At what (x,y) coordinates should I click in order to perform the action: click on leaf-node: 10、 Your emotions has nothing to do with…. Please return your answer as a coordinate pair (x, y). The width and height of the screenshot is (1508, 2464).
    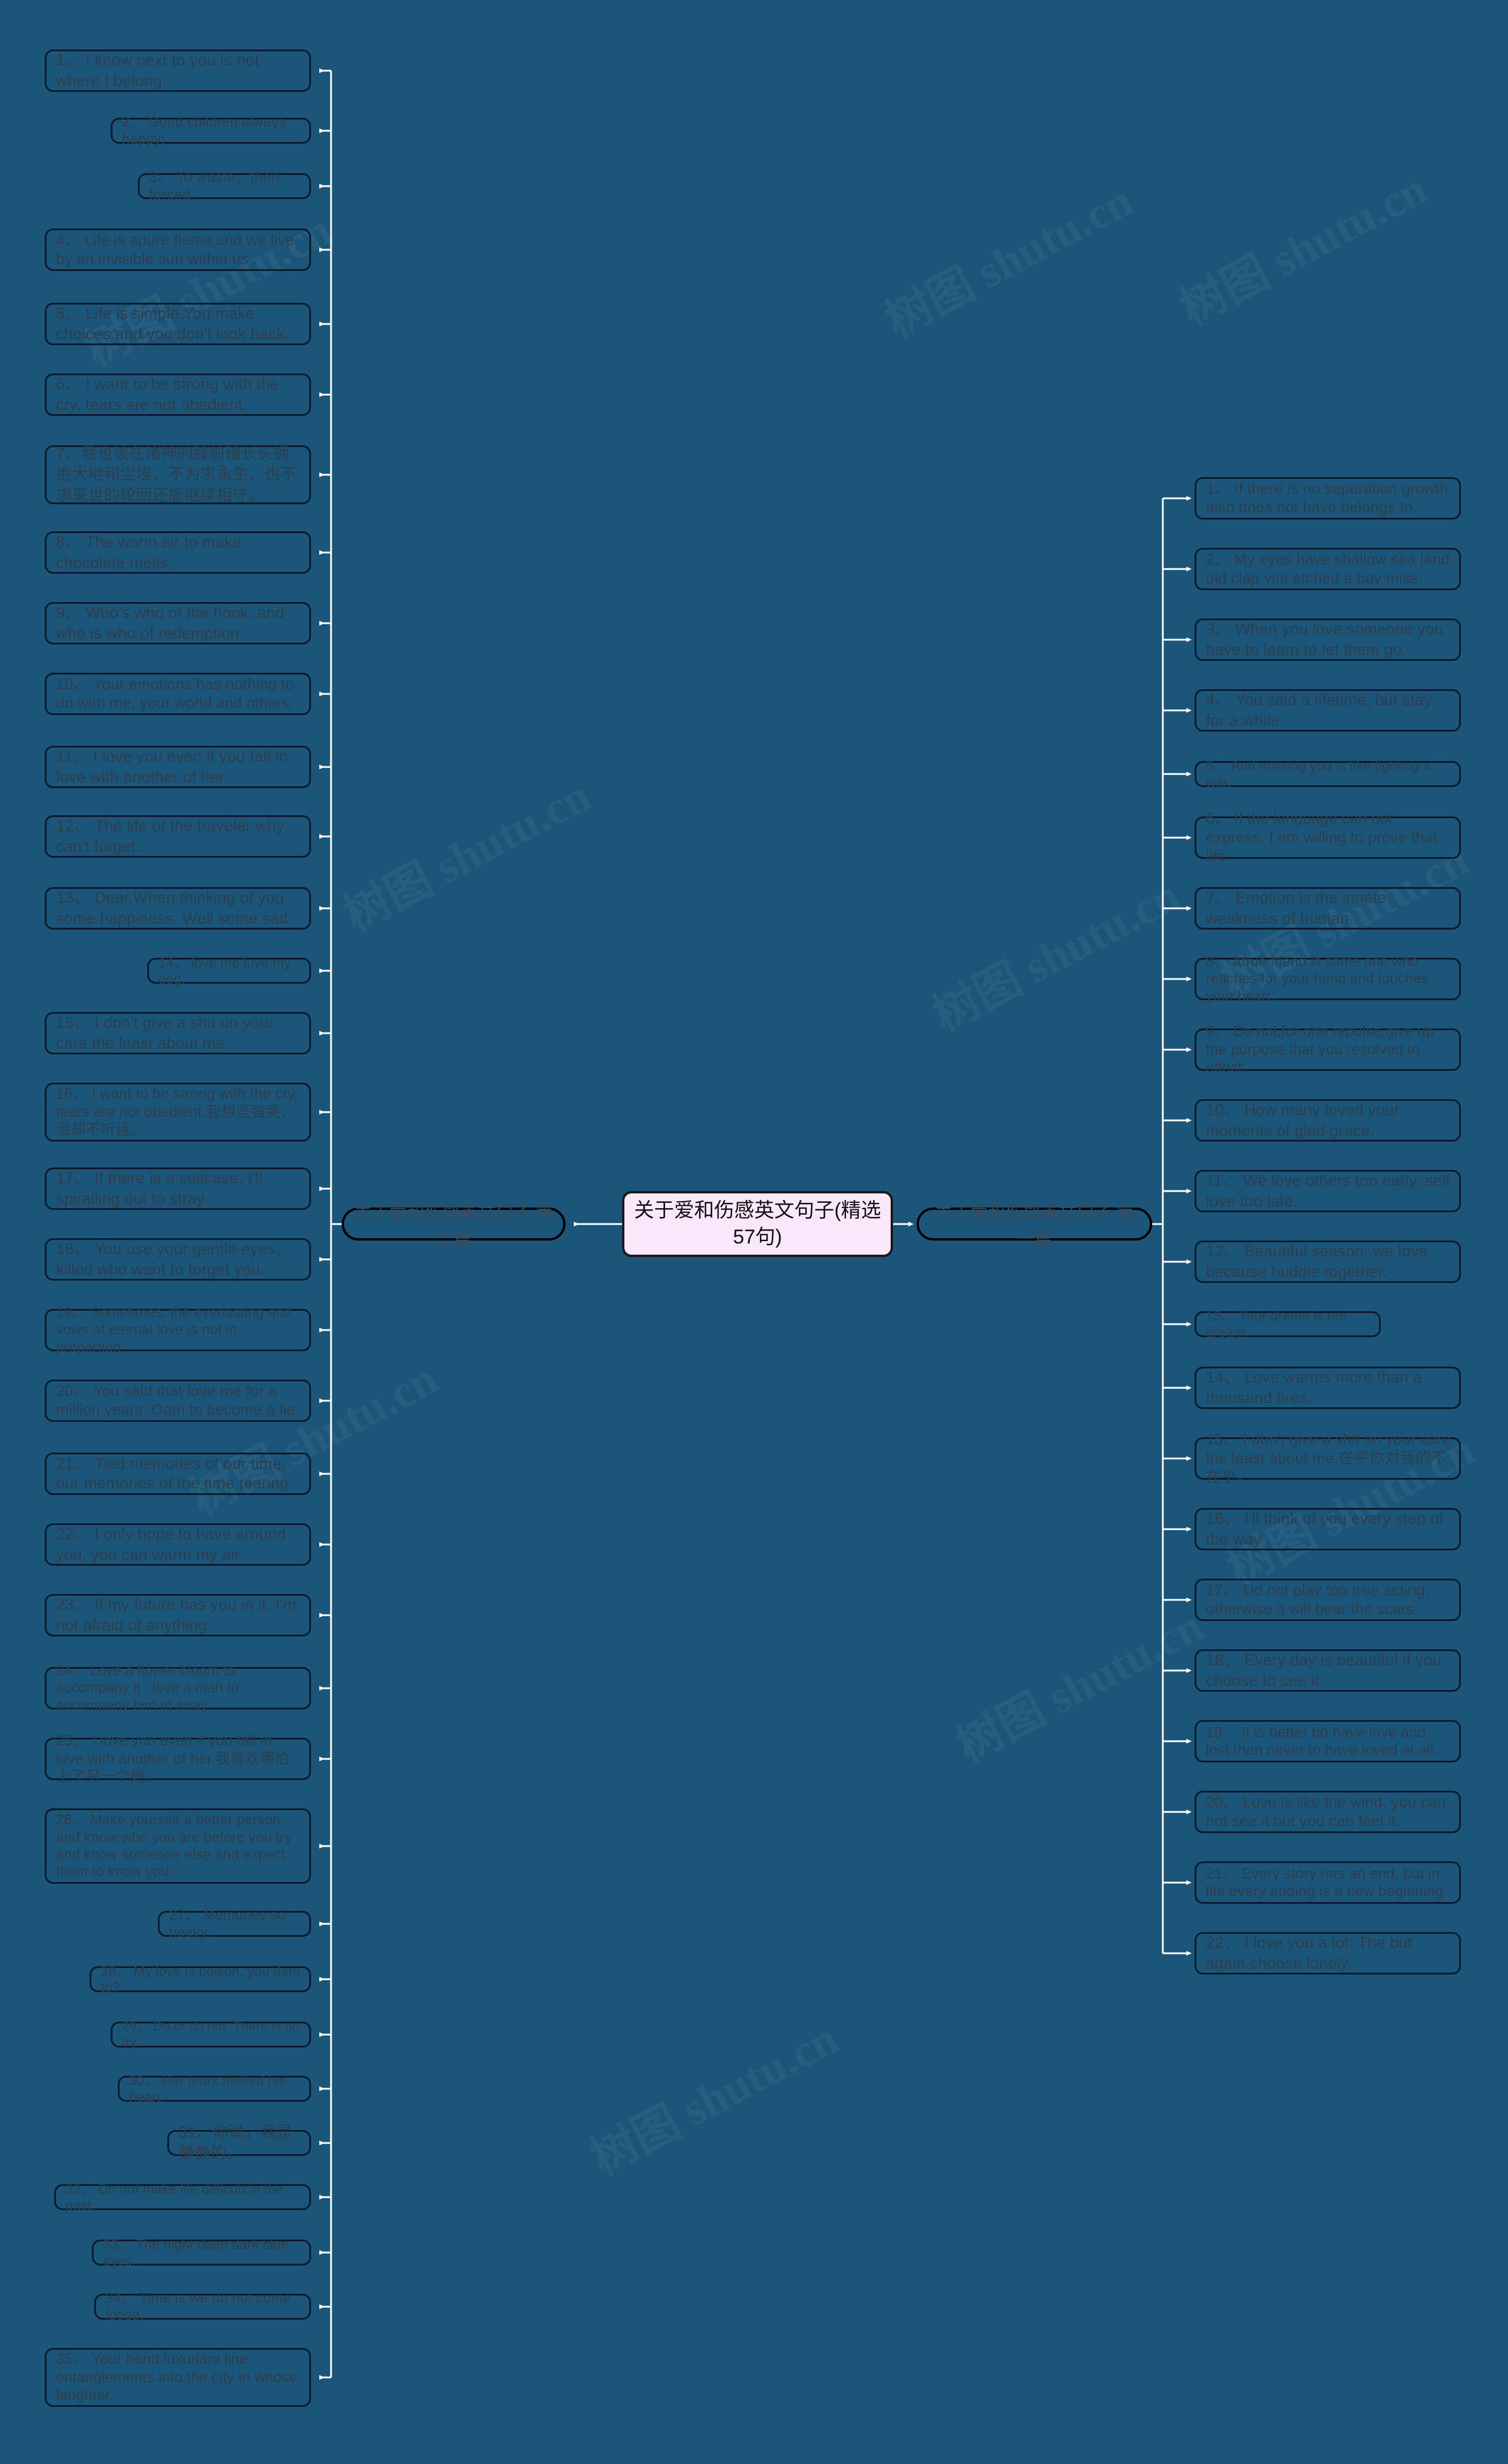
    Looking at the image, I should click on (178, 694).